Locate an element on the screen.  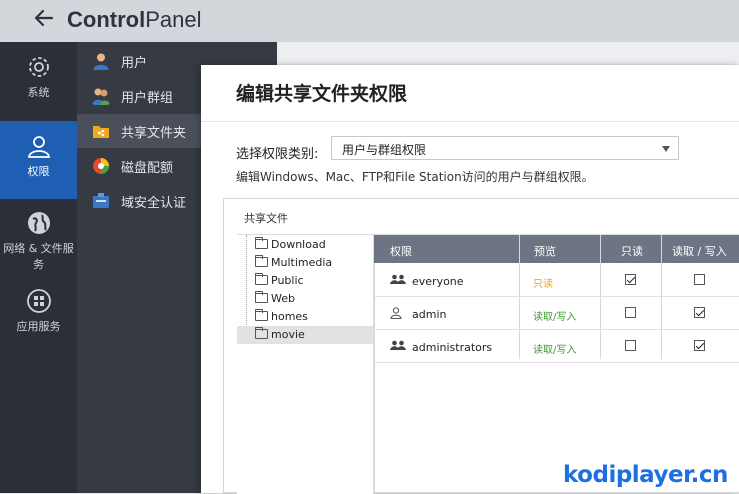
watermark: kodiplayer.cn is located at coordinates (645, 475).